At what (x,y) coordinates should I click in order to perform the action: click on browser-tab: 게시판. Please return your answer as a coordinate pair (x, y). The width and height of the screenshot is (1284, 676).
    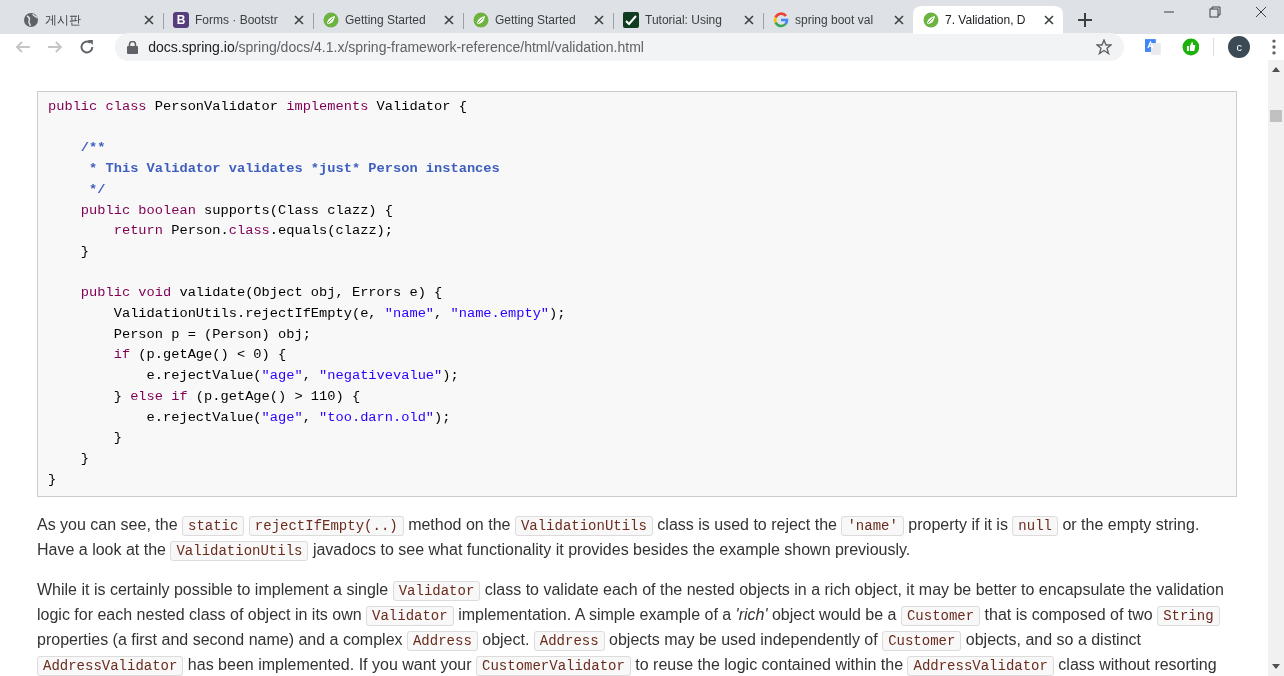
    Looking at the image, I should click on (88, 20).